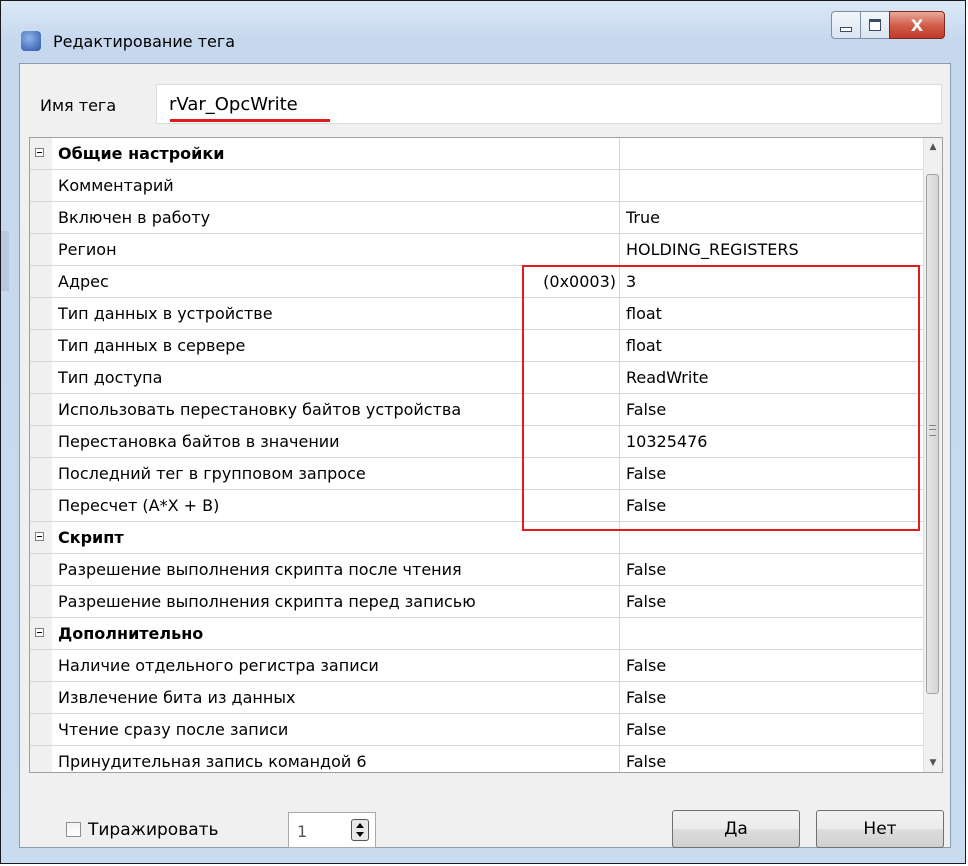 The width and height of the screenshot is (968, 866). I want to click on property-row: Пересчет (A*X + B) False, so click(478, 506).